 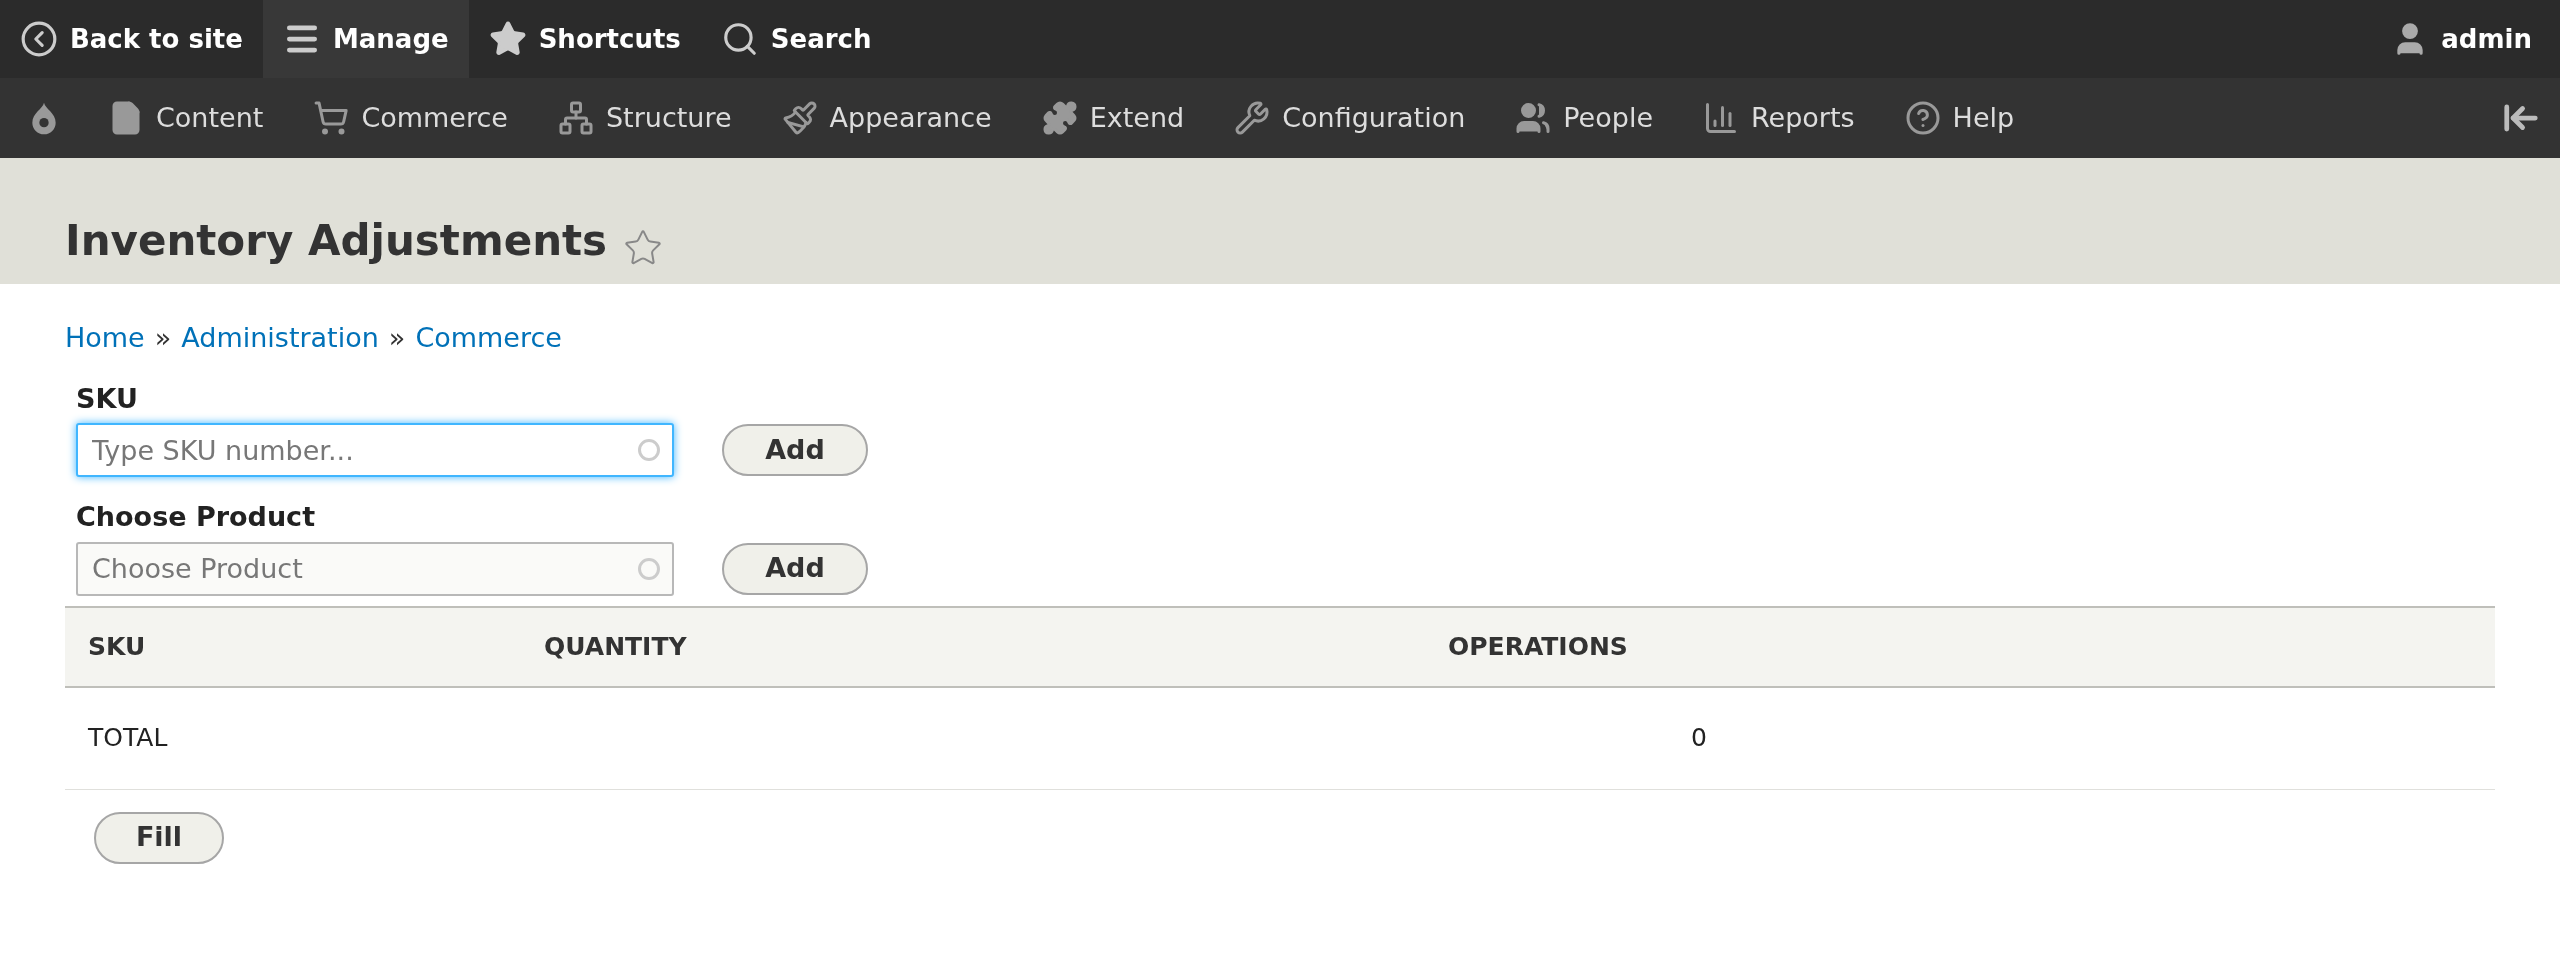 I want to click on autocomplete-field: Choose Product, so click(x=375, y=568).